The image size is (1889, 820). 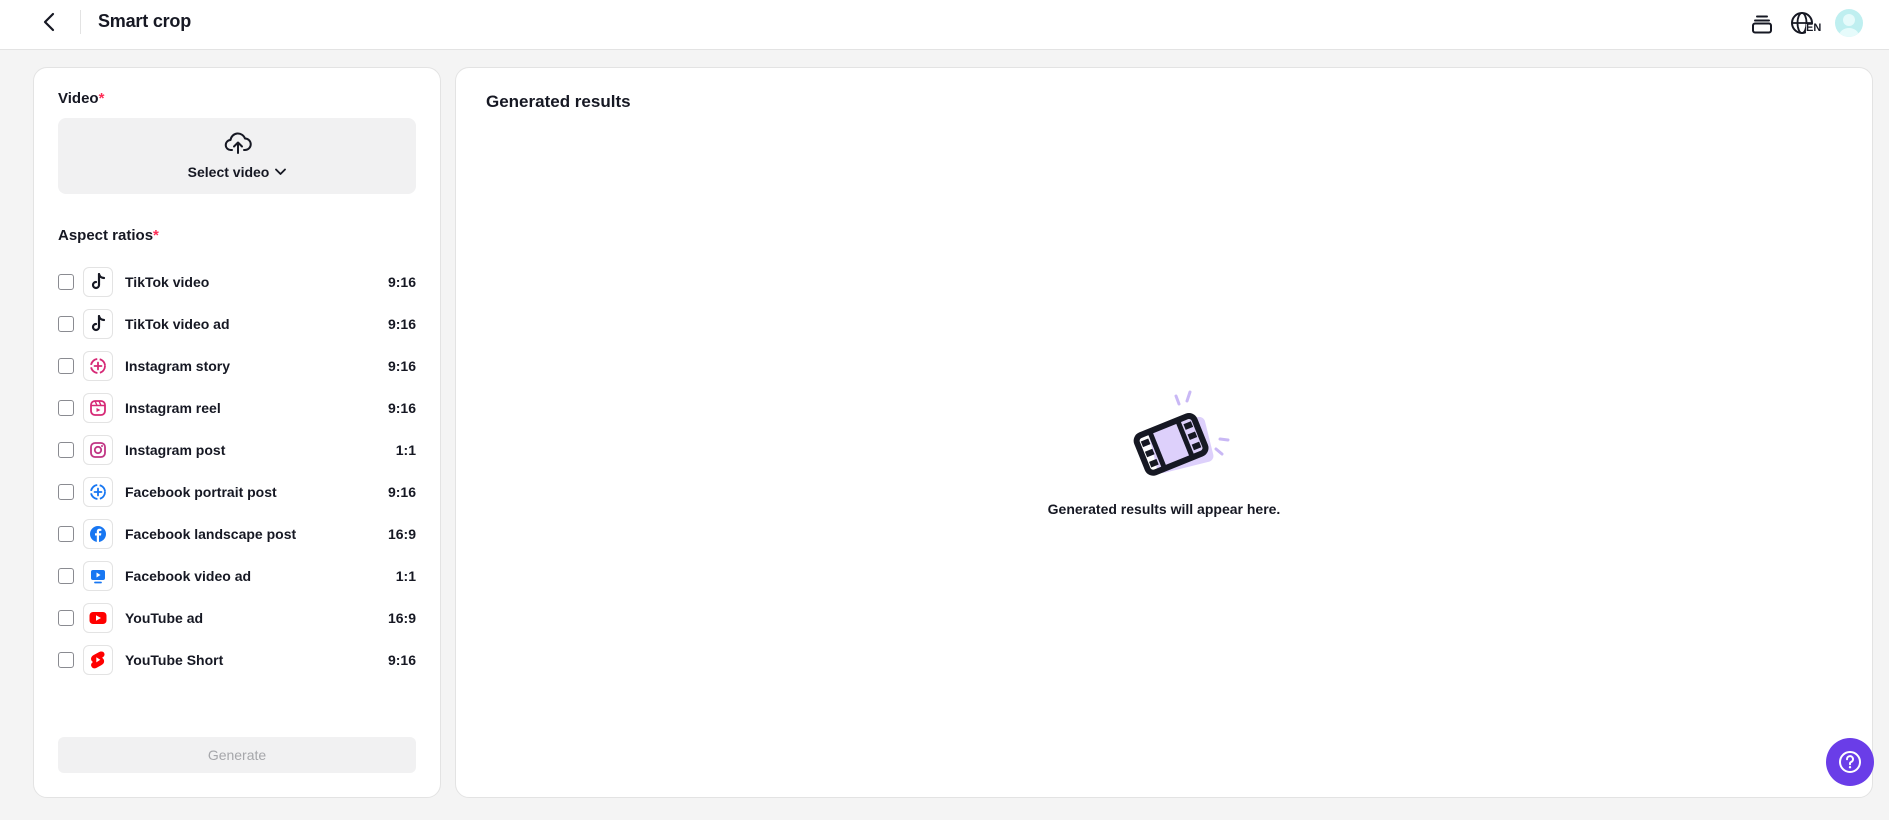 I want to click on aspect-ratios-label: Aspect ratios*, so click(x=108, y=235).